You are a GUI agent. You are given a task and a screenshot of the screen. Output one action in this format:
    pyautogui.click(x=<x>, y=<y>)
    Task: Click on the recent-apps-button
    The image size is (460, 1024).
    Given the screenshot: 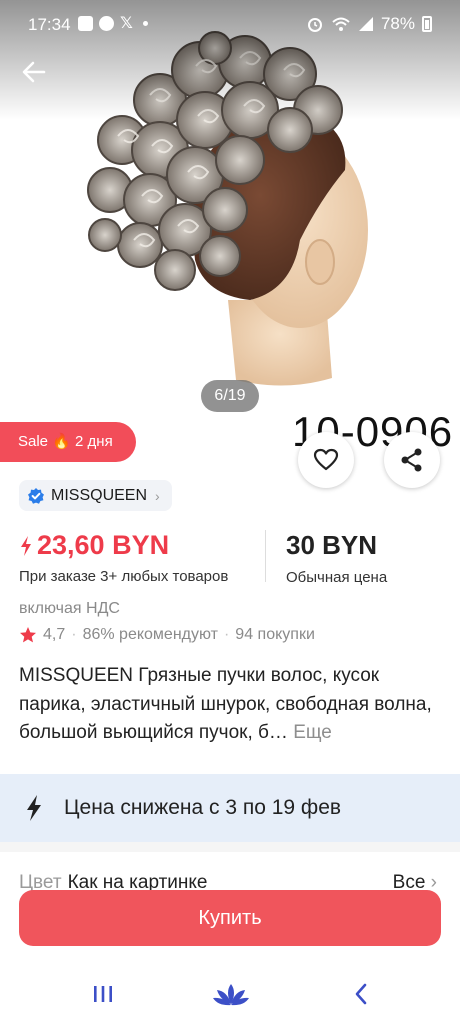 What is the action you would take?
    pyautogui.click(x=103, y=994)
    